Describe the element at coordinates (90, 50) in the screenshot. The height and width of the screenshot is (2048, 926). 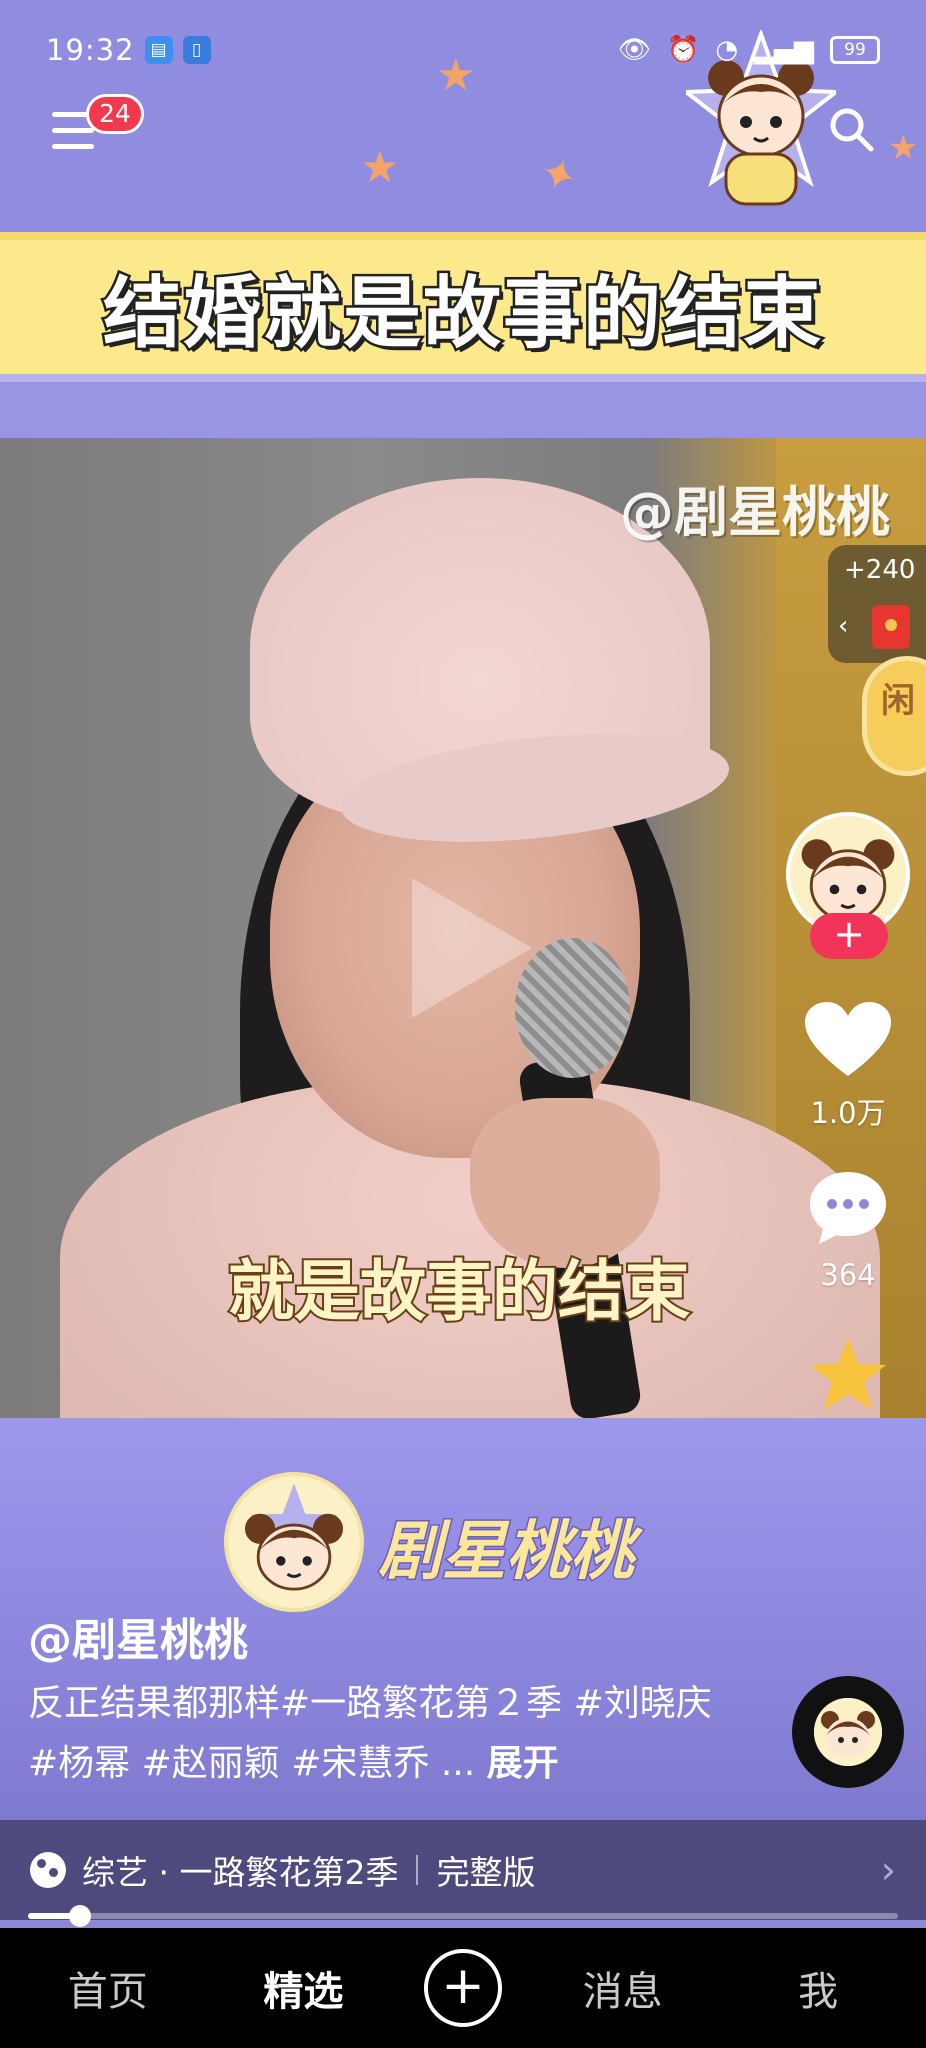
I see `status-time: 19:32` at that location.